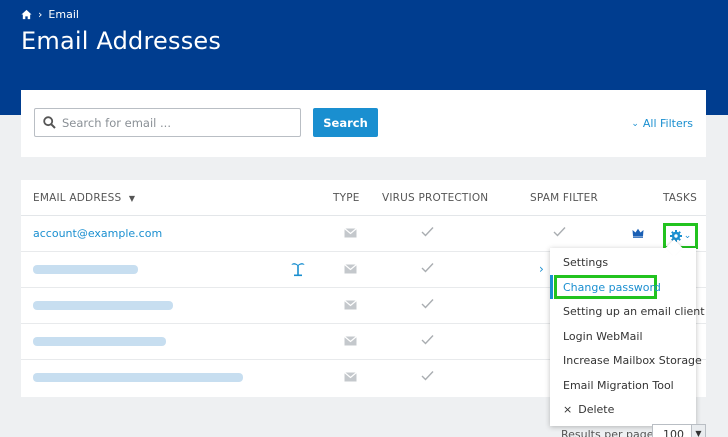 This screenshot has height=437, width=728. I want to click on results-per-page-label: Results per page, so click(607, 432).